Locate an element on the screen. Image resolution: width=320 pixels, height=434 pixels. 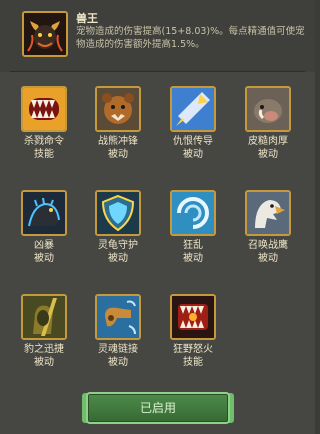
talent-title: 兽王 is located at coordinates (87, 18).